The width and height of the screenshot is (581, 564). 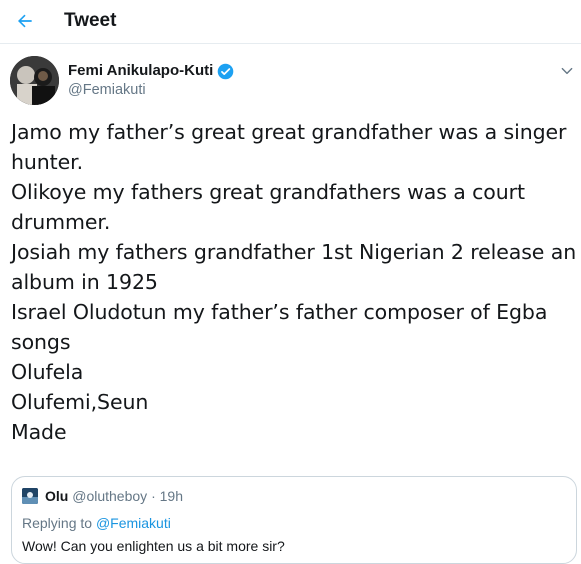 I want to click on quoted-timestamp: 19h, so click(x=171, y=496).